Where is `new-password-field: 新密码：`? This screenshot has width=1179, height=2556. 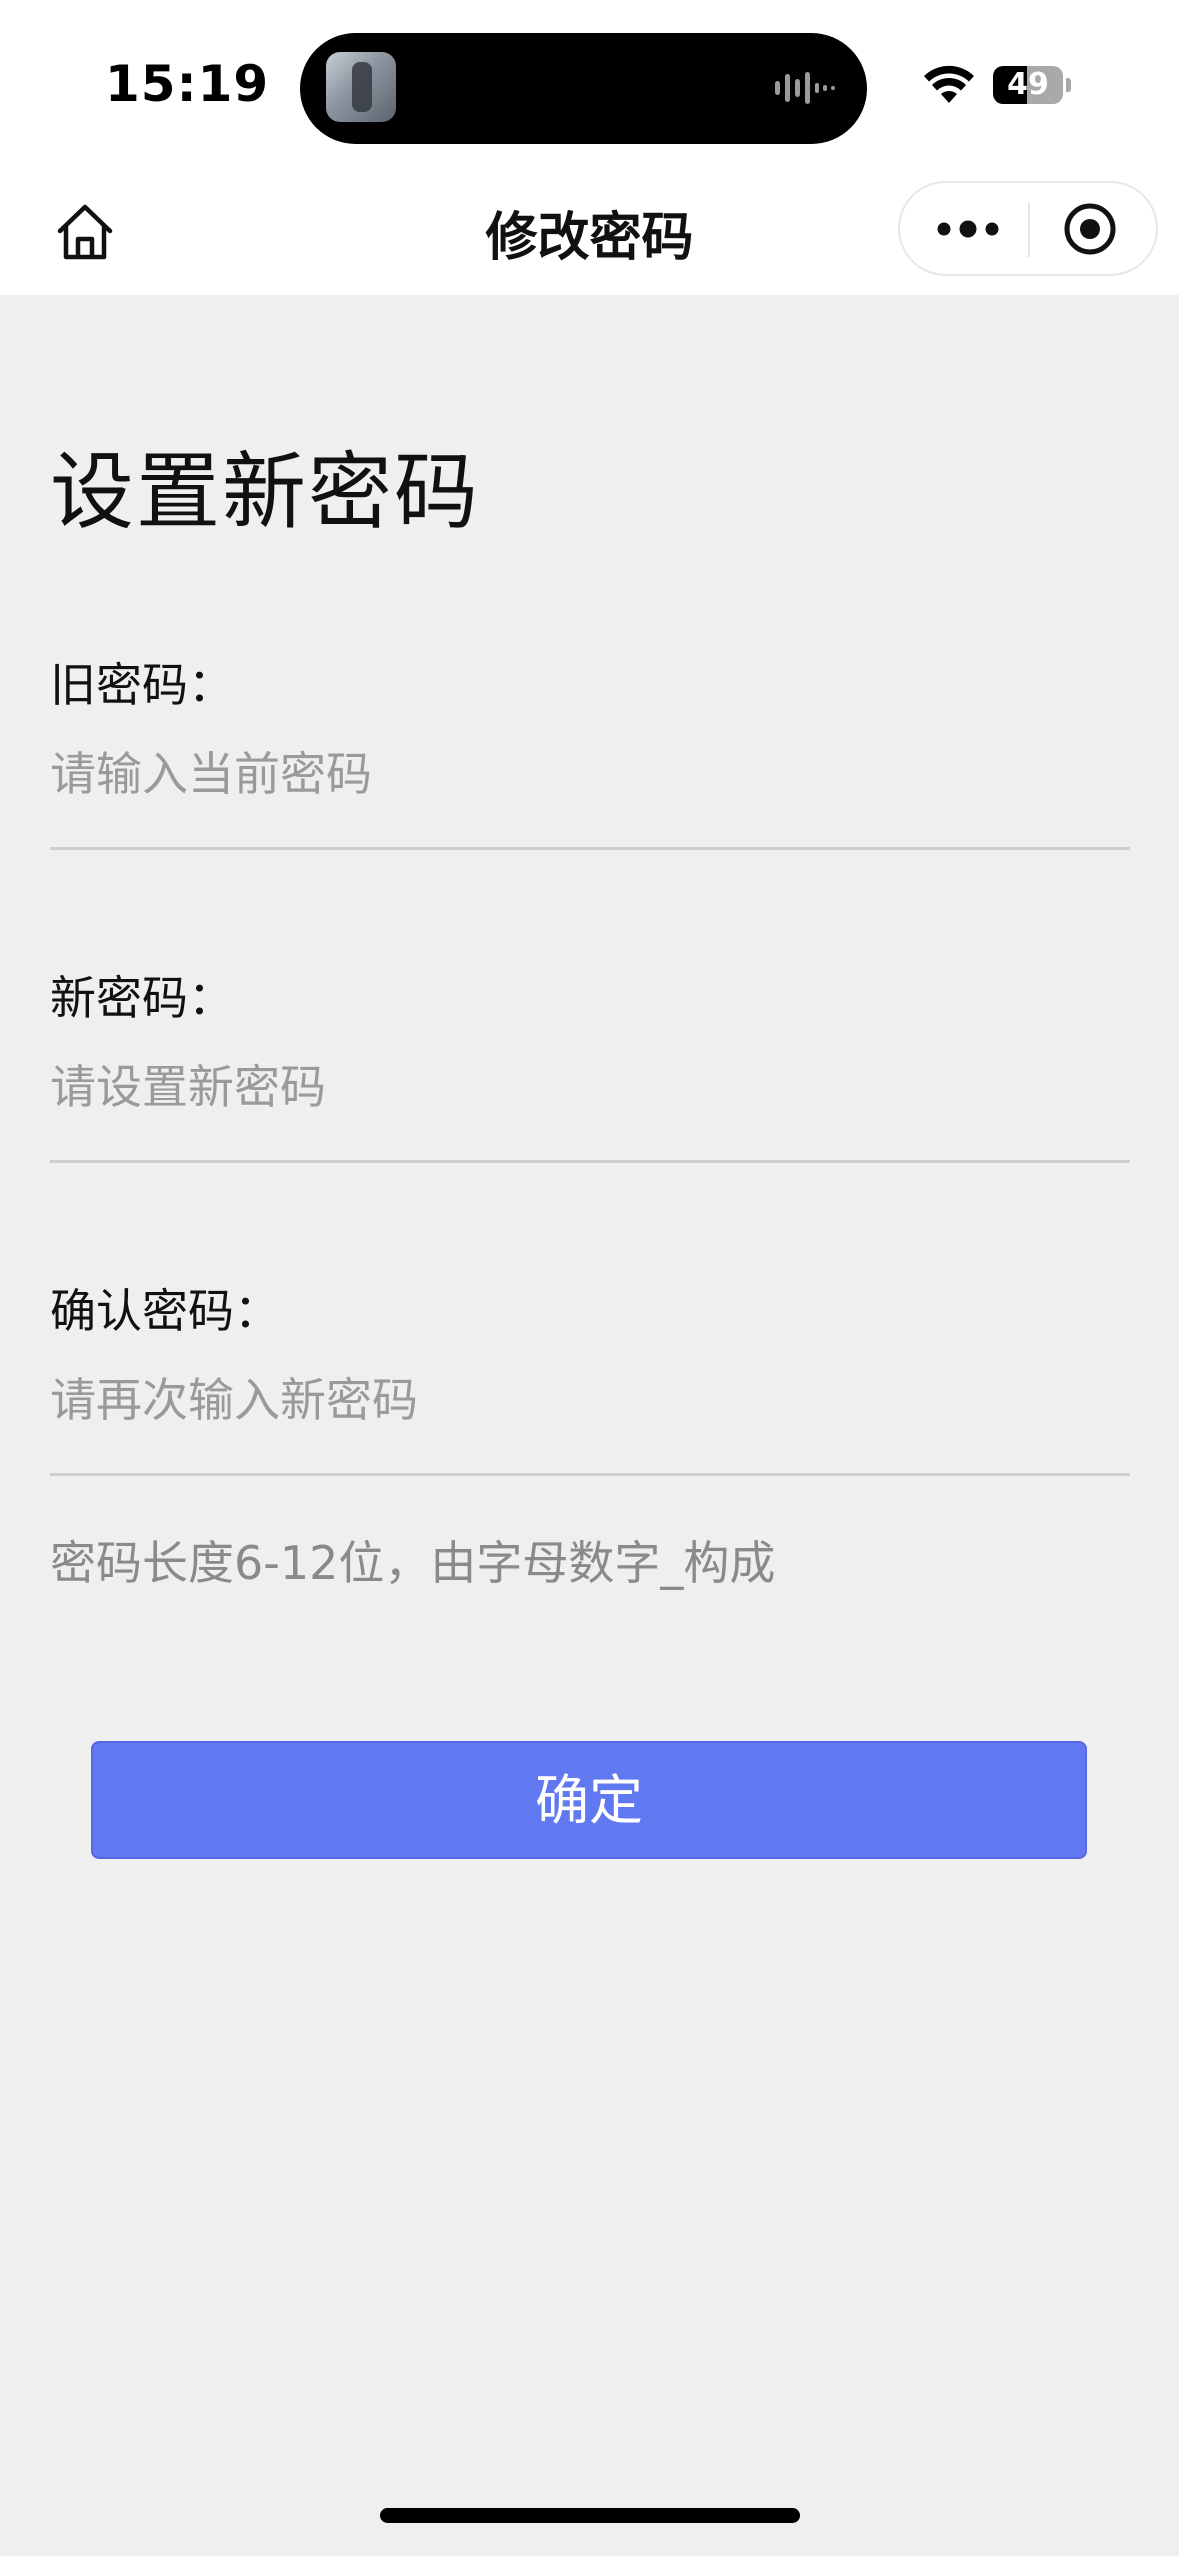
new-password-field: 新密码： is located at coordinates (590, 1065).